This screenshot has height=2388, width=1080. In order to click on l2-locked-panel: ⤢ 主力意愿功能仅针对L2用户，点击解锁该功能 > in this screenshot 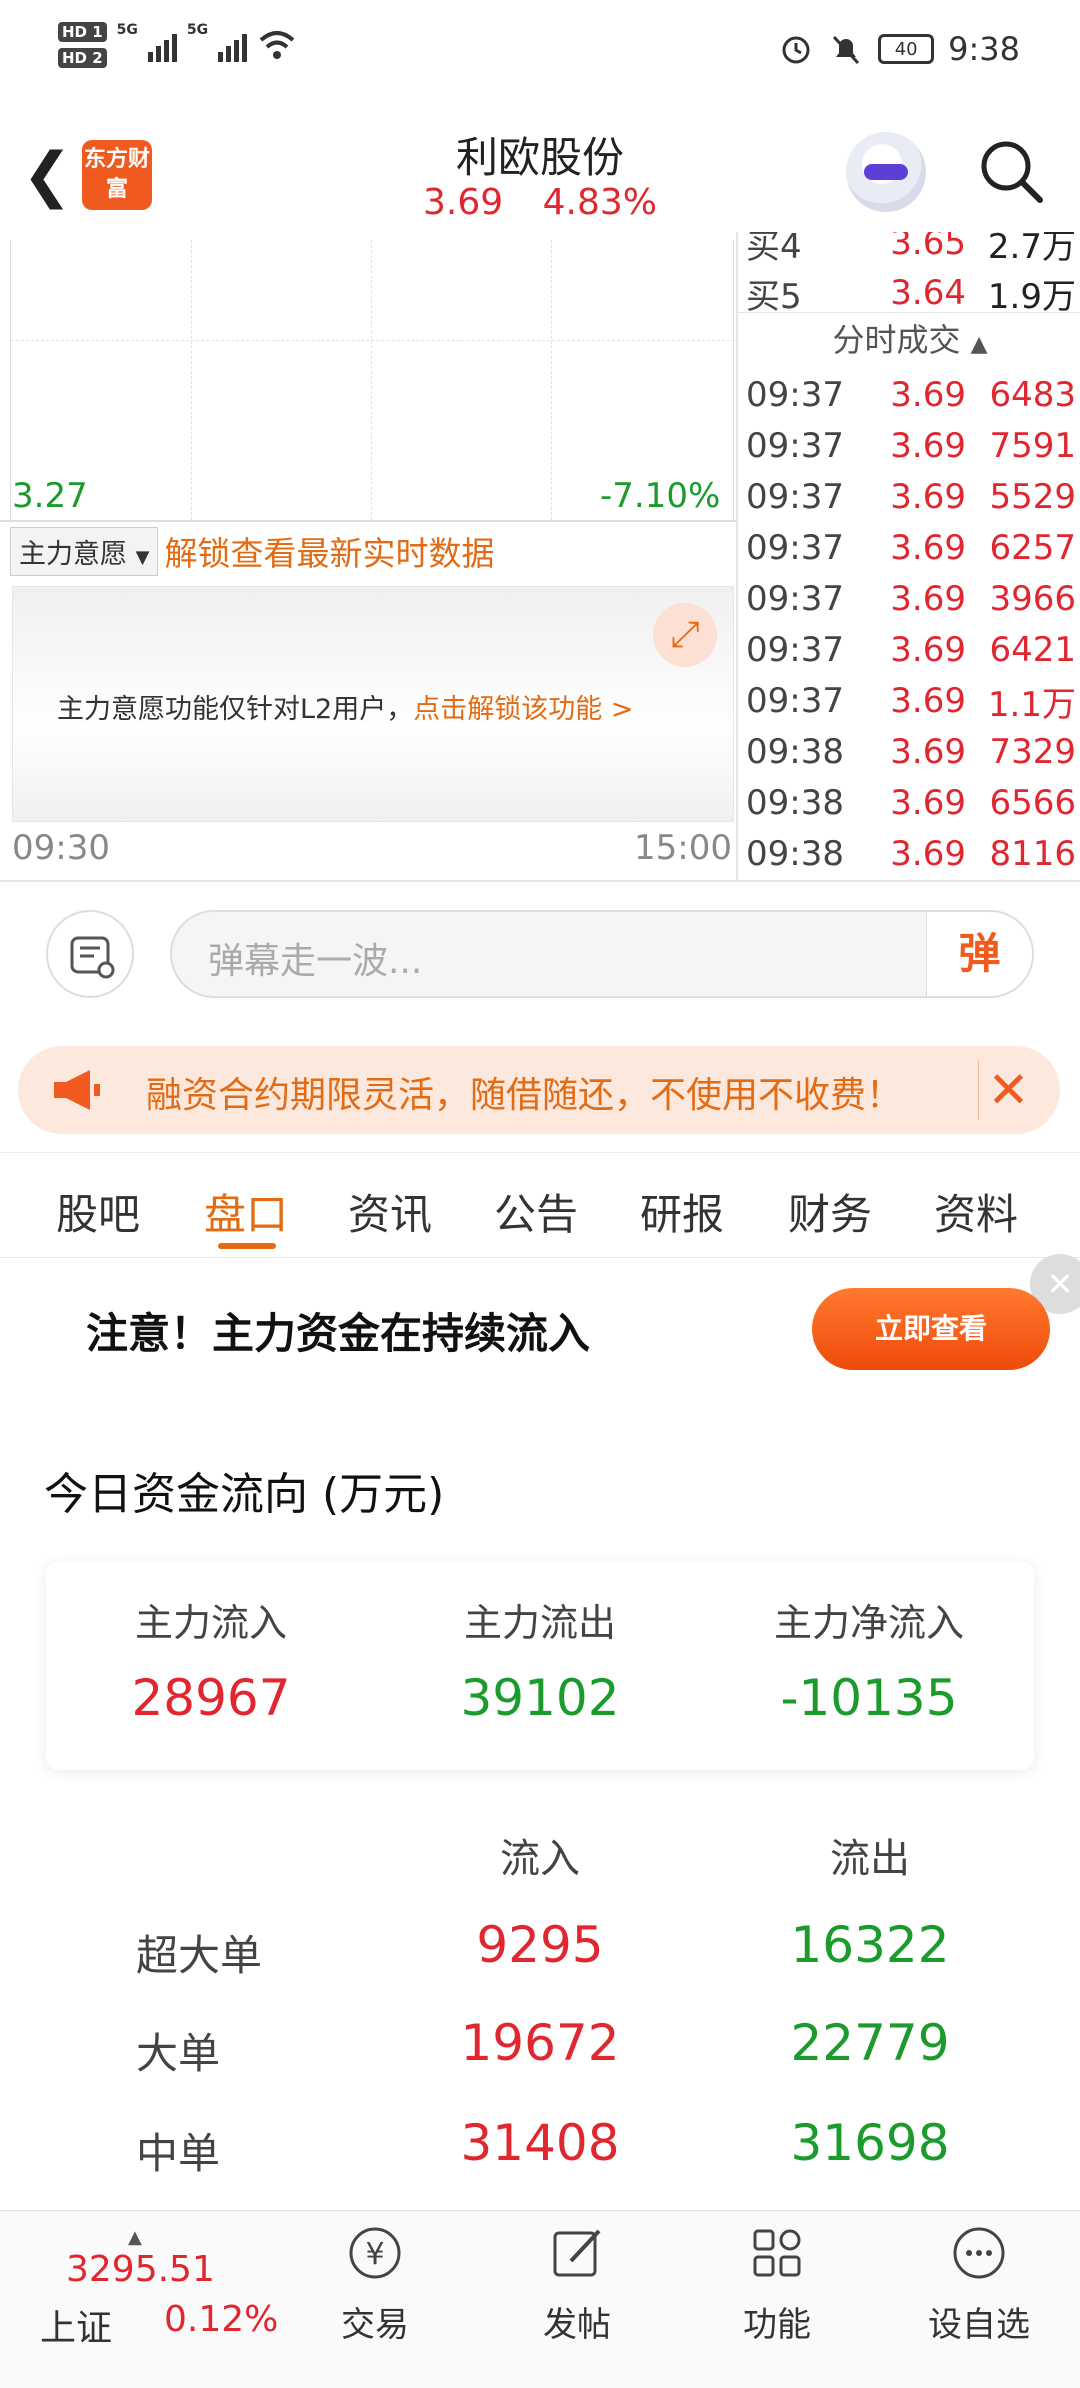, I will do `click(373, 704)`.